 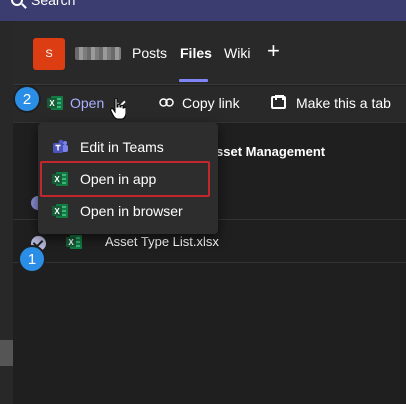 What do you see at coordinates (60, 146) in the screenshot?
I see `teams-icon` at bounding box center [60, 146].